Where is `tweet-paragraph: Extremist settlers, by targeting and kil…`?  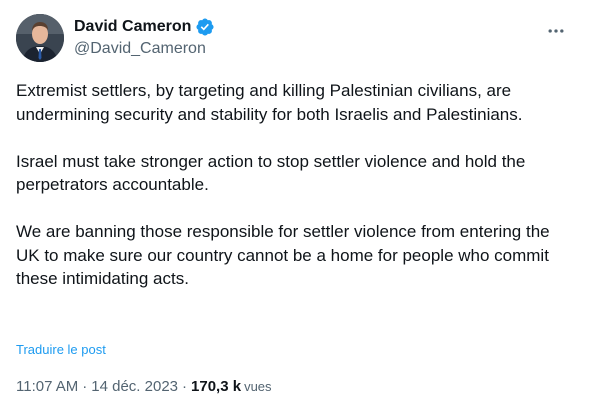 tweet-paragraph: Extremist settlers, by targeting and kil… is located at coordinates (269, 102).